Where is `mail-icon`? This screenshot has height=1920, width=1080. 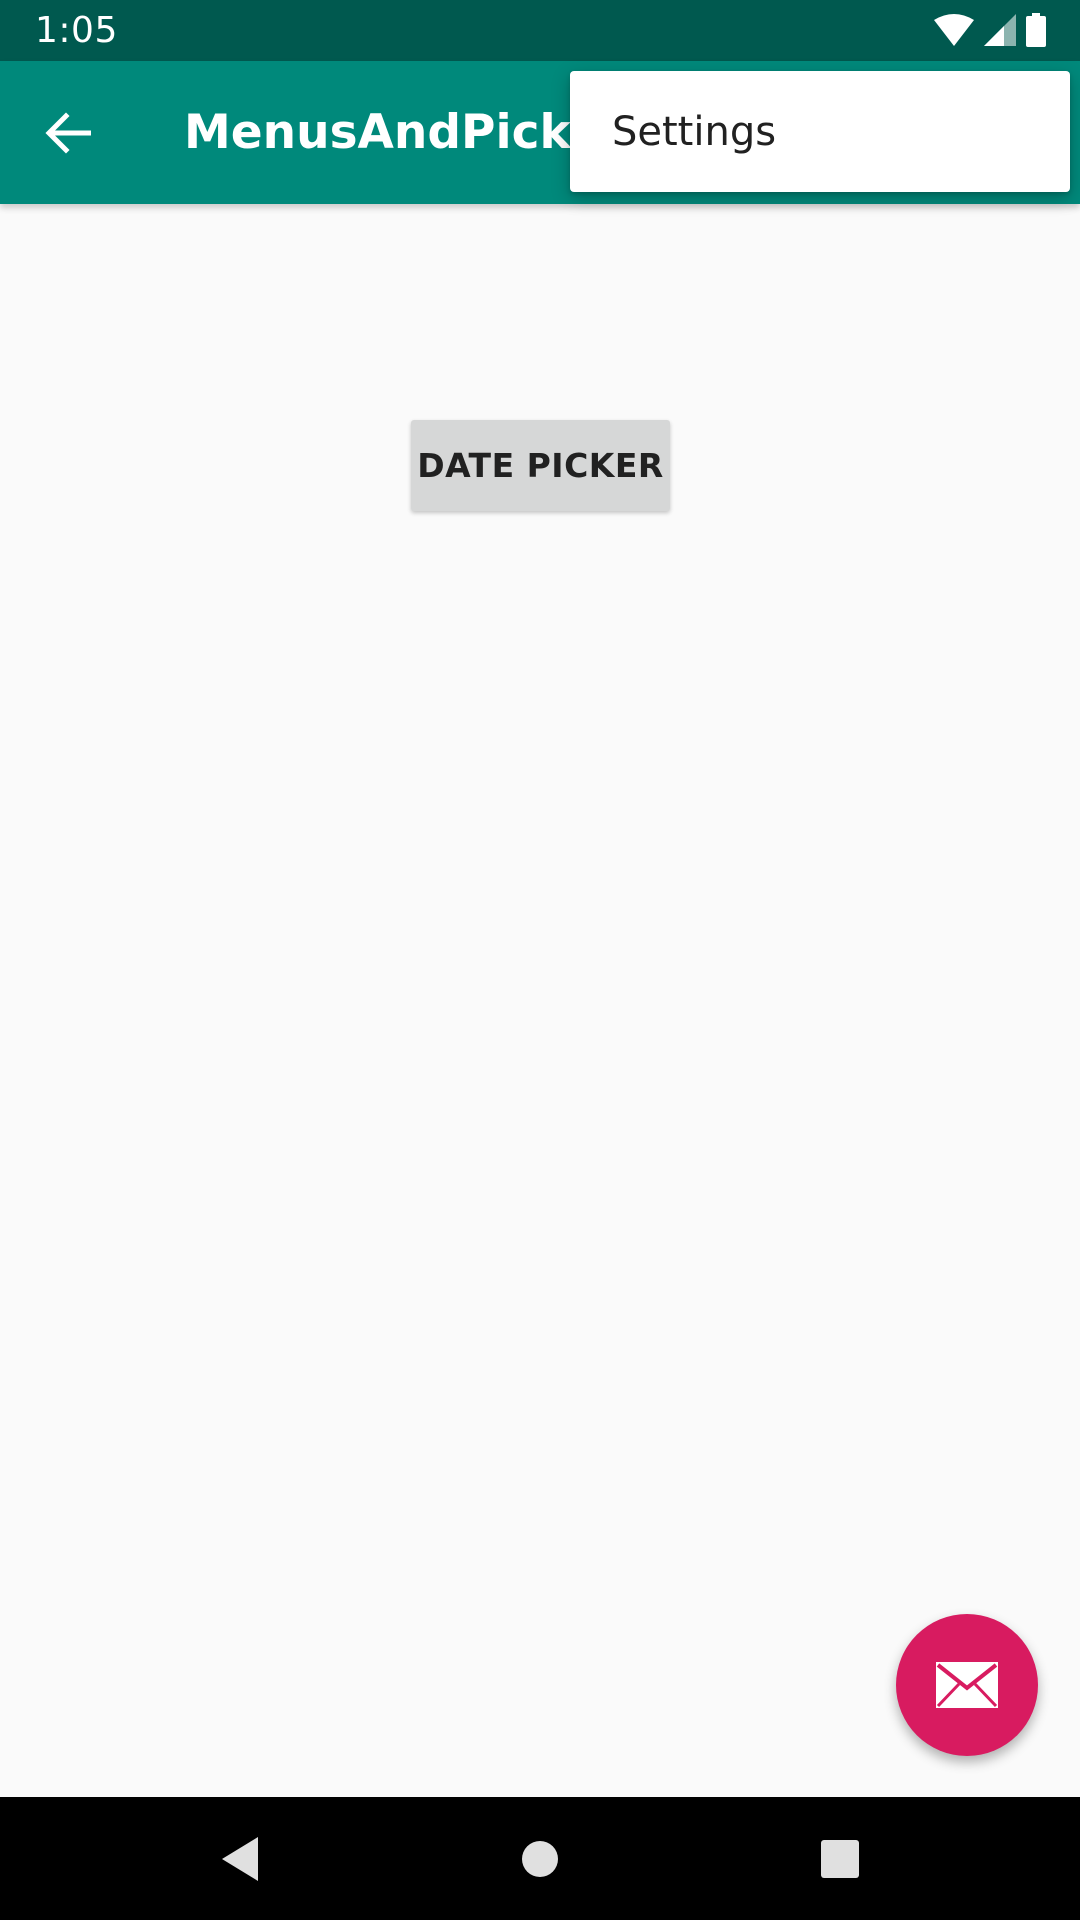 mail-icon is located at coordinates (967, 1685).